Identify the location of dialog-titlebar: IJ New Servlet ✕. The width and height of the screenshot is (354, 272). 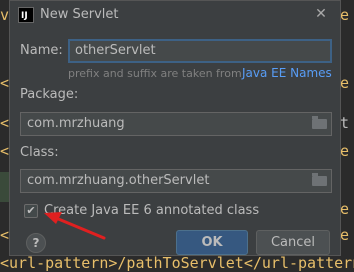
(175, 15).